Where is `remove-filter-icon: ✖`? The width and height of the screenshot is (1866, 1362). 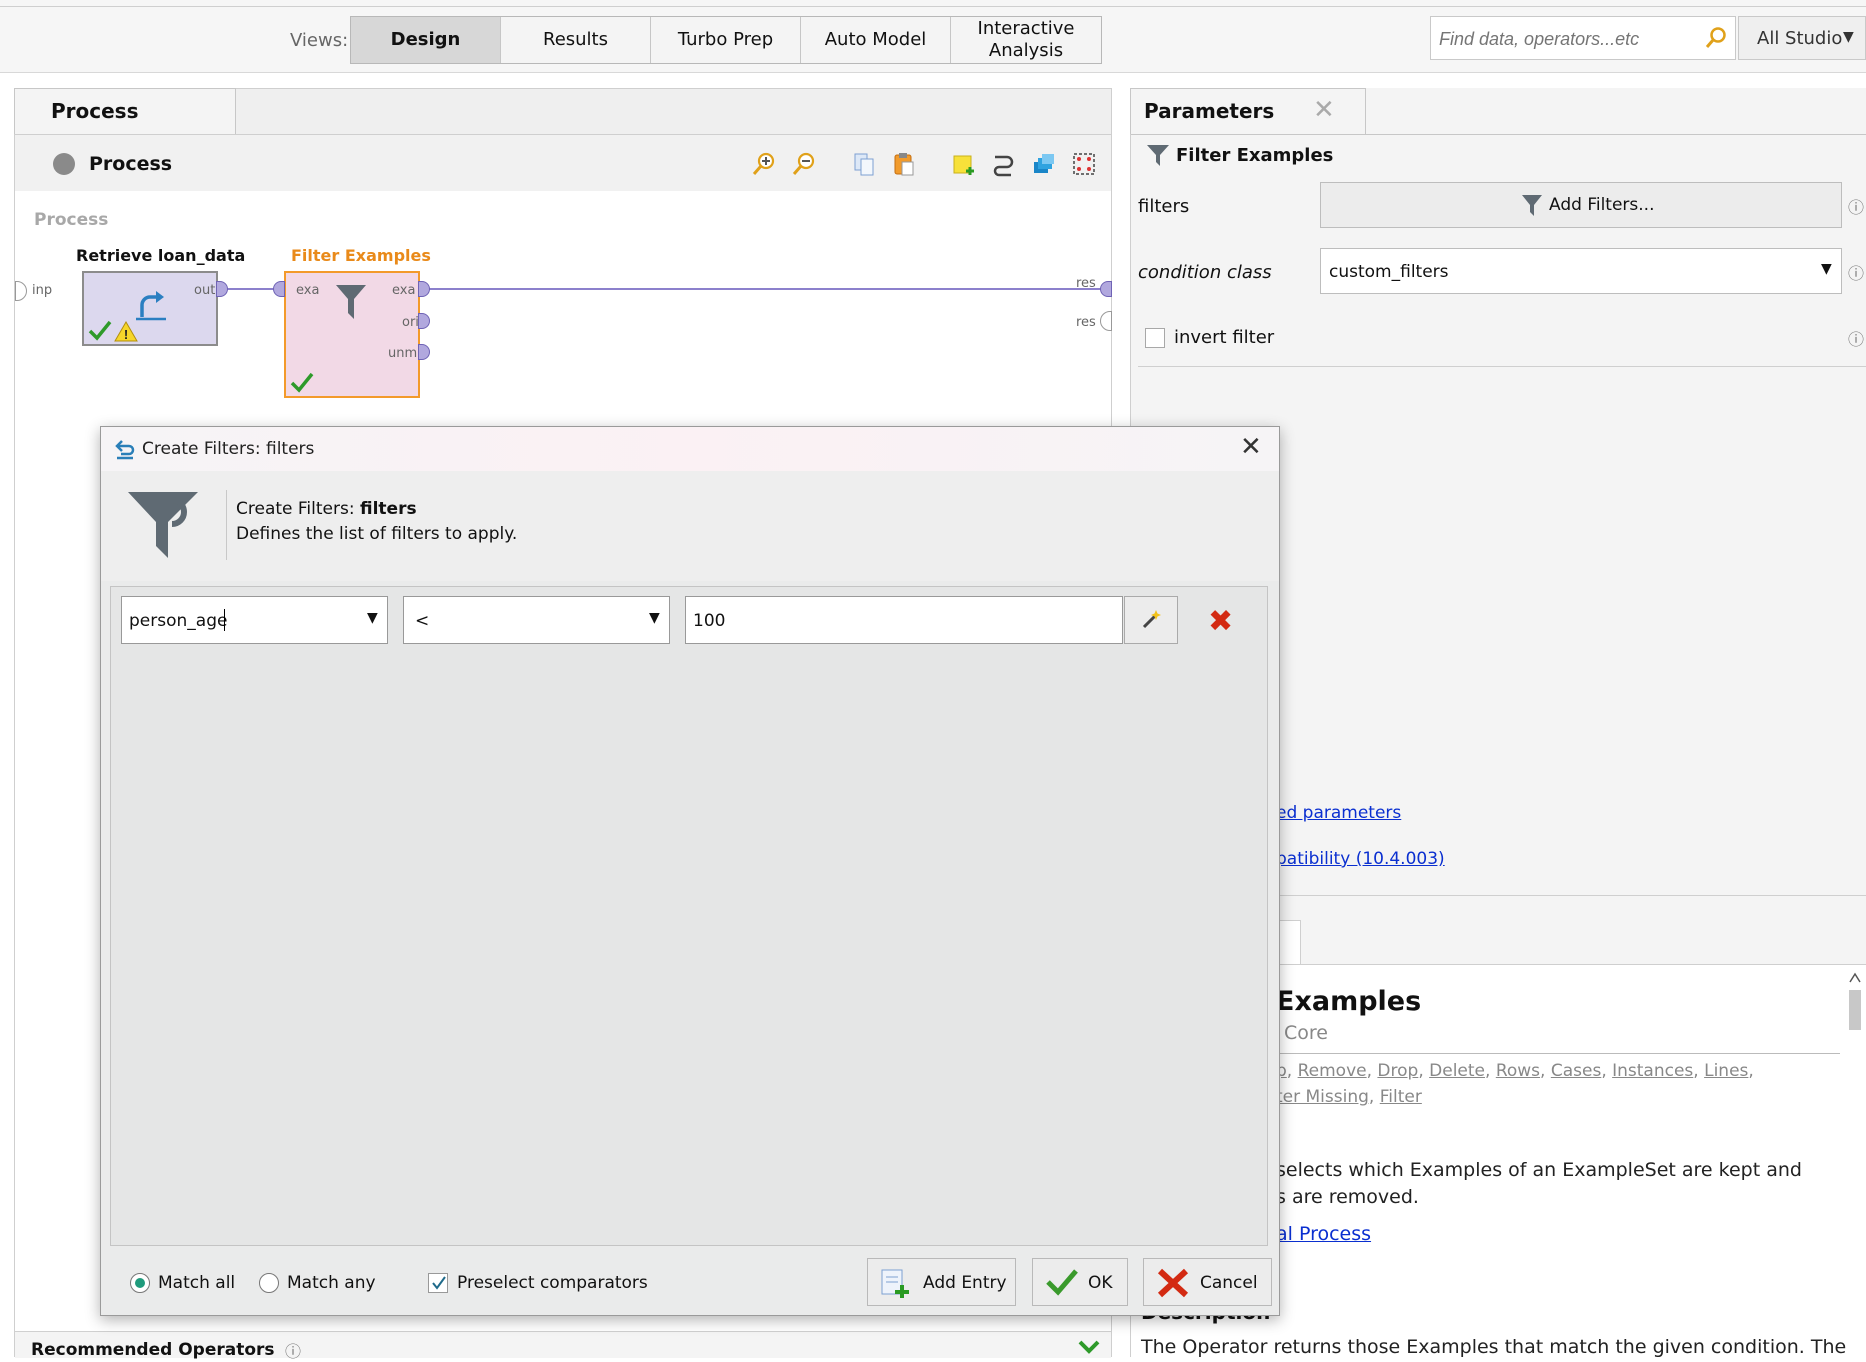
remove-filter-icon: ✖ is located at coordinates (1220, 621).